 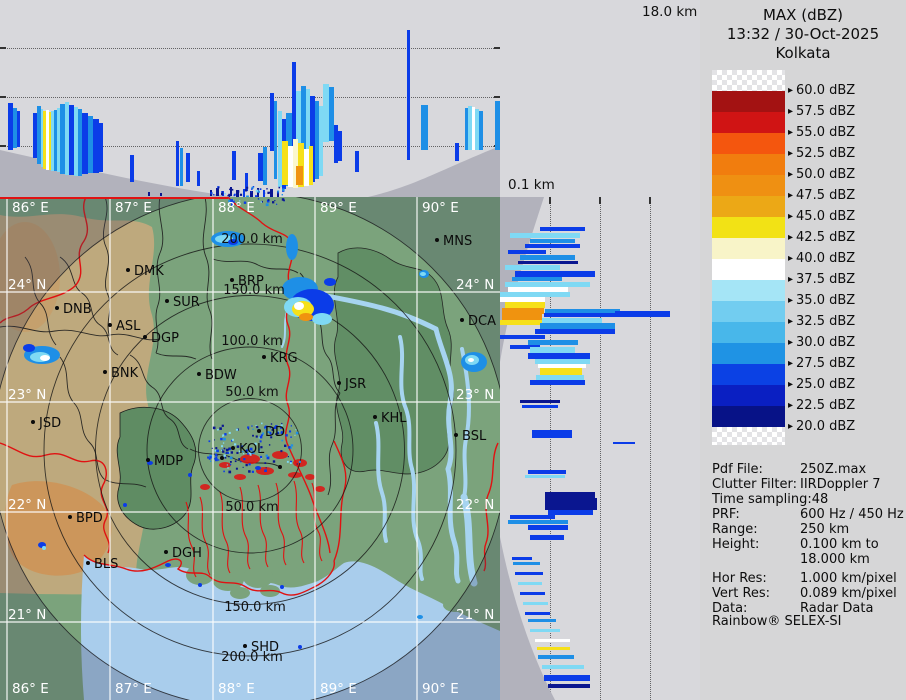 What do you see at coordinates (585, 457) in the screenshot?
I see `radar-echo-bars-right` at bounding box center [585, 457].